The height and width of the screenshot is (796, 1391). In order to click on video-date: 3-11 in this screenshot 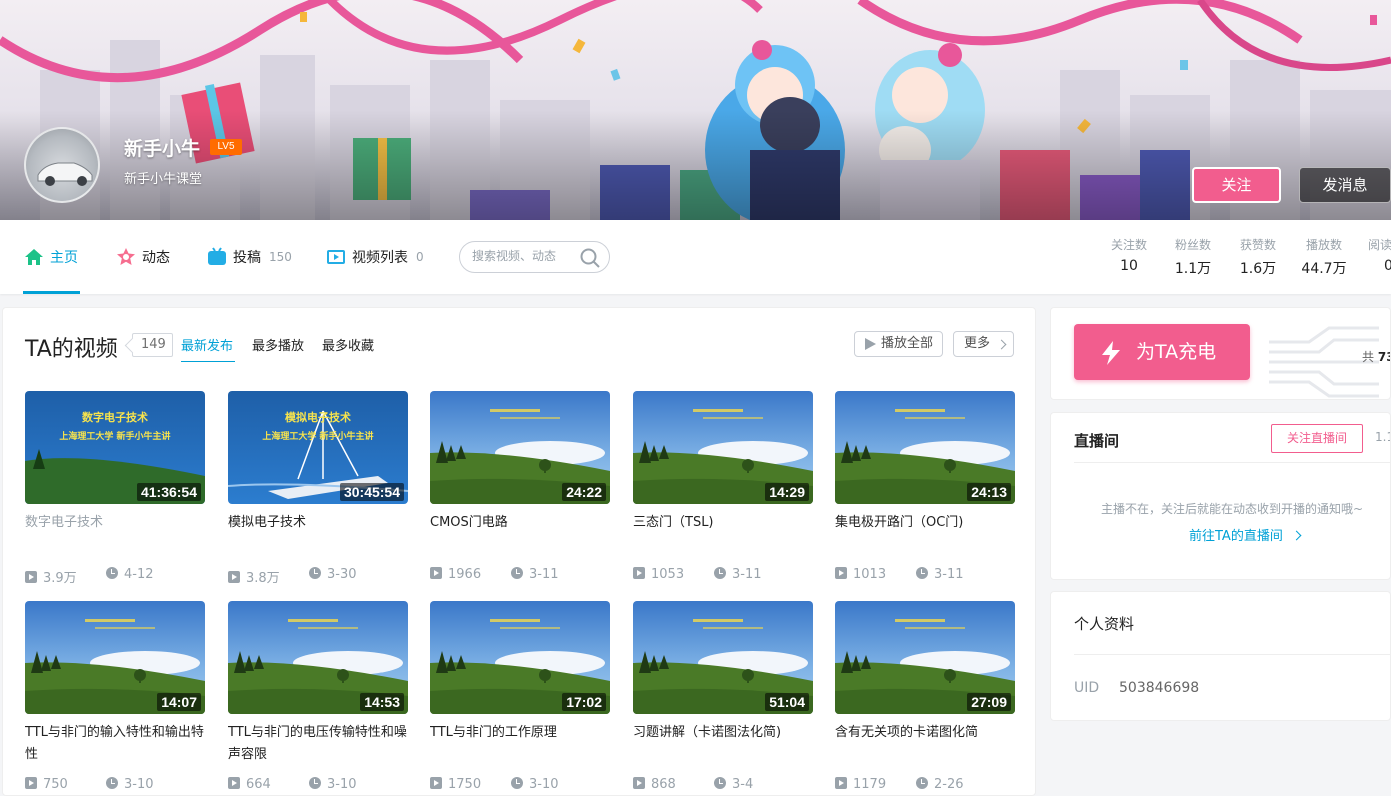, I will do `click(535, 574)`.